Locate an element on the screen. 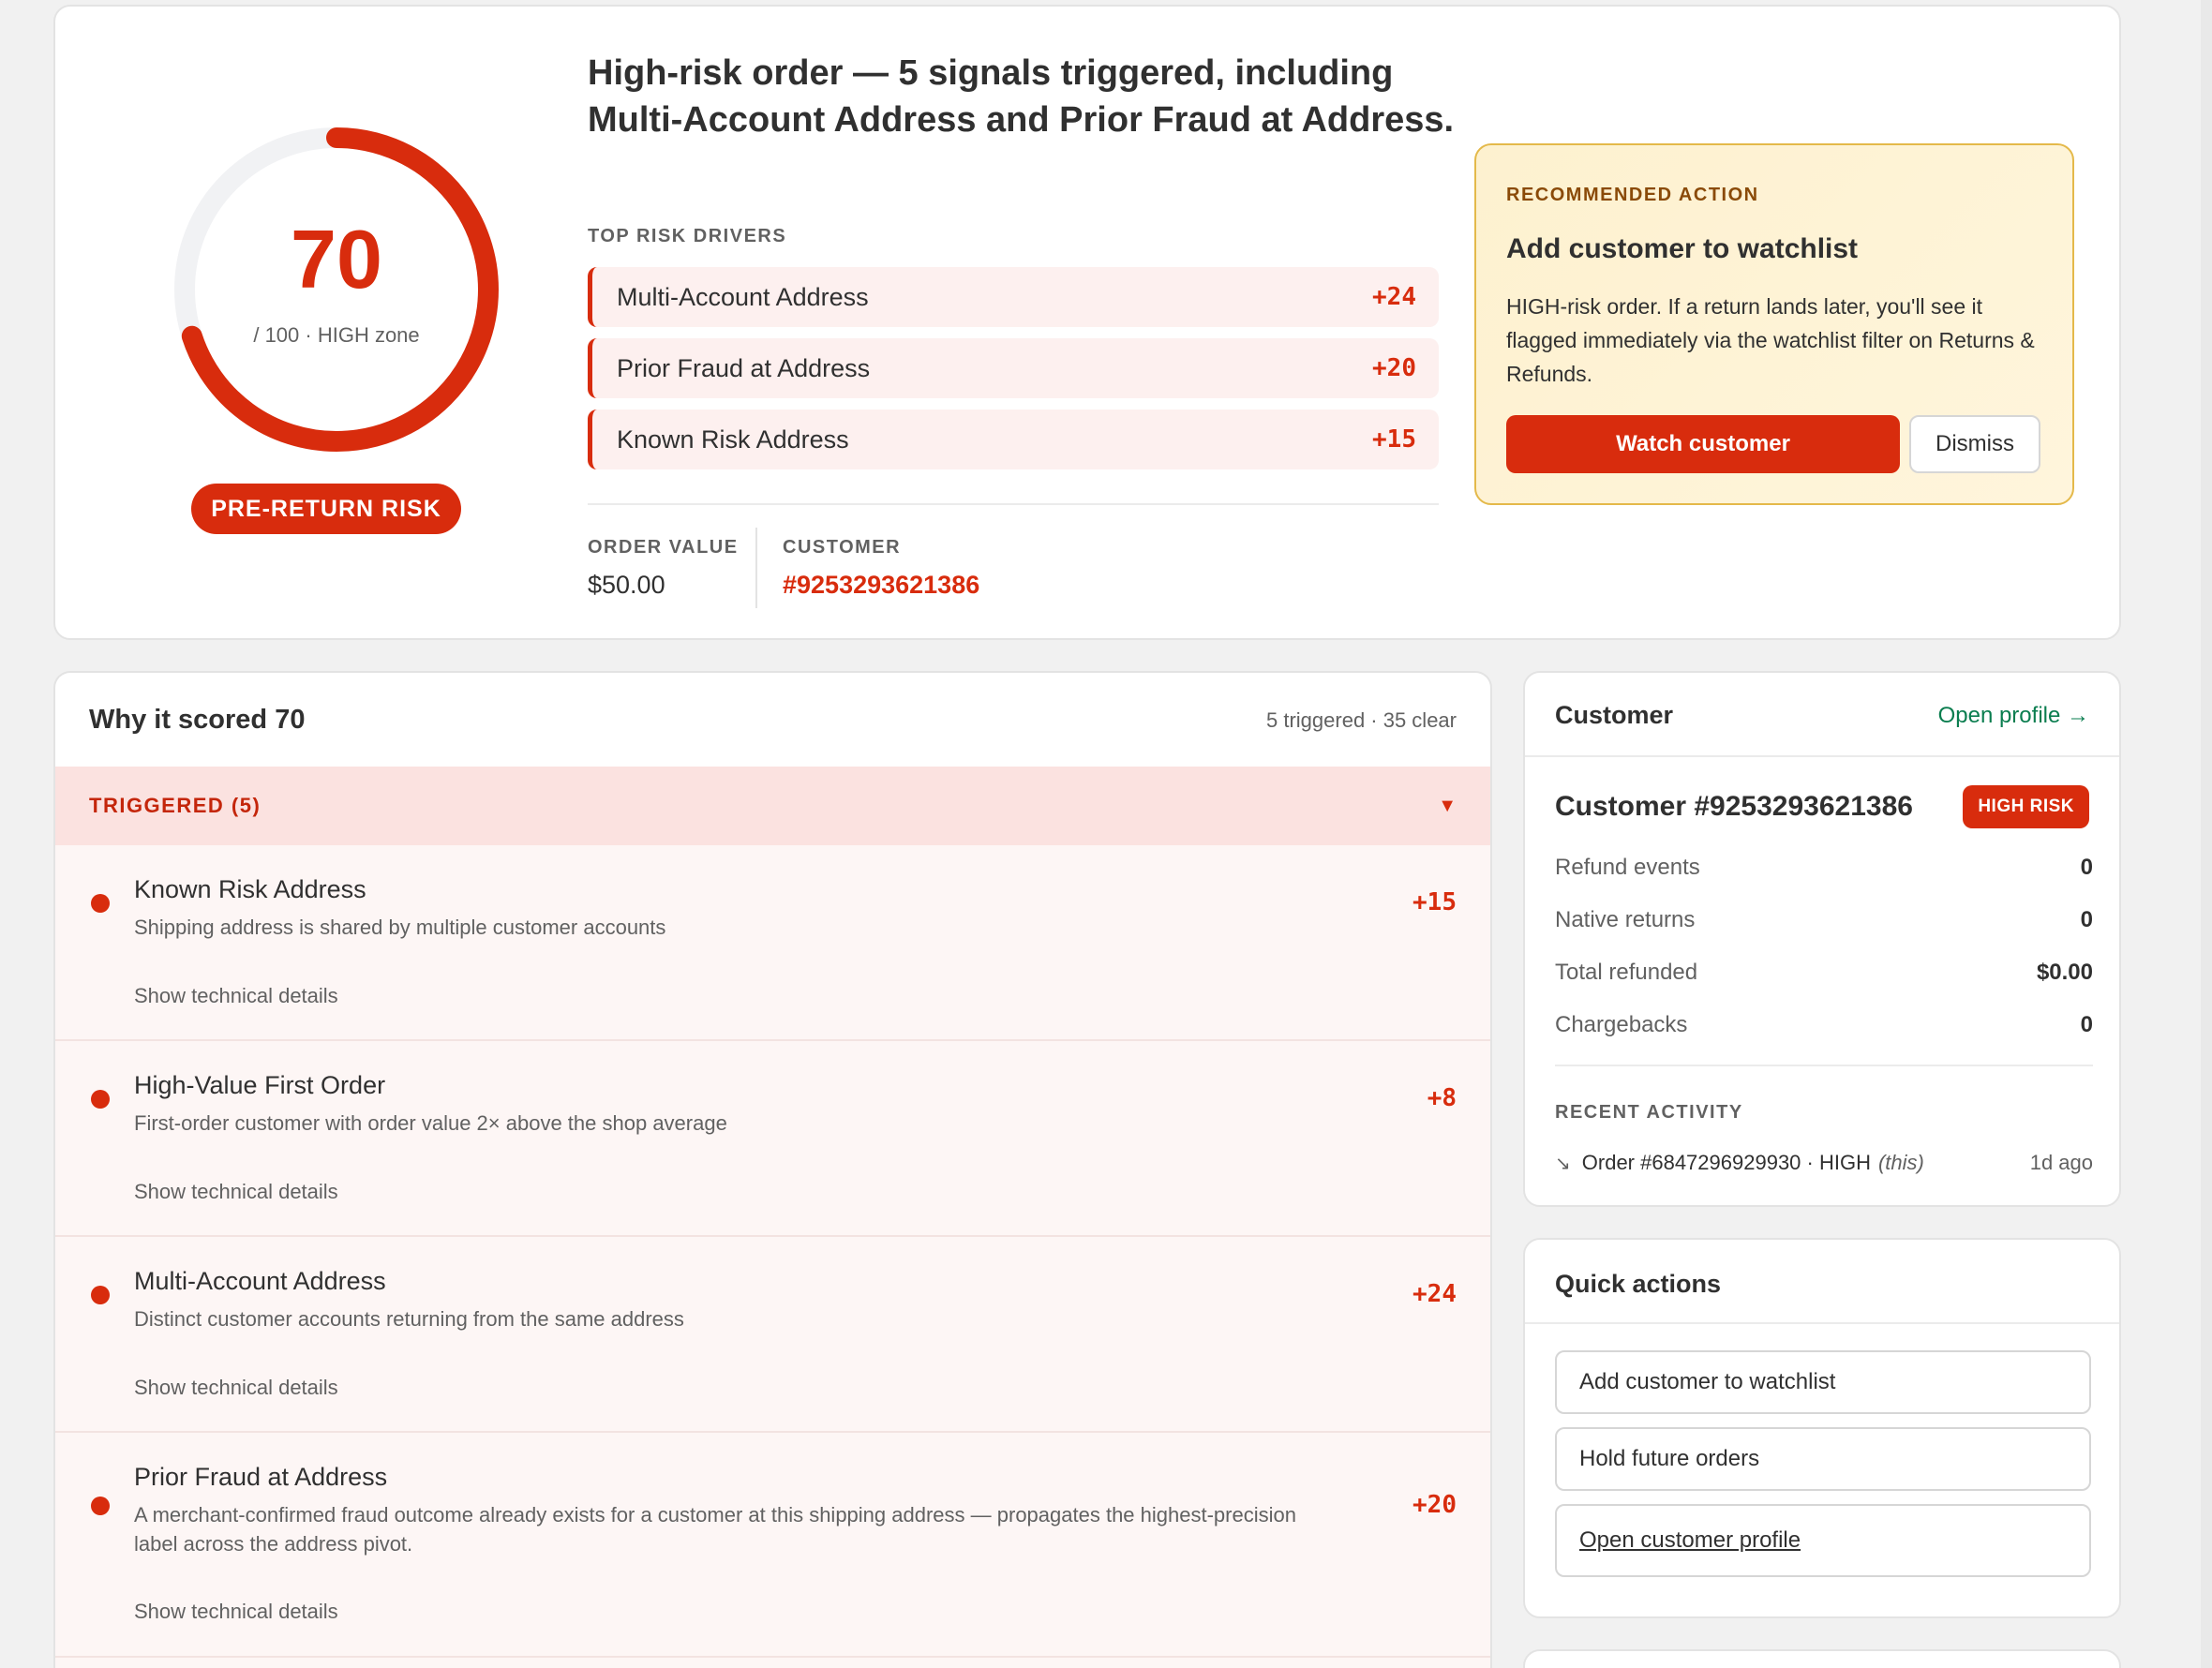 Image resolution: width=2212 pixels, height=1668 pixels. pre-return-risk-pill: PRE-RETURN RISK is located at coordinates (326, 509).